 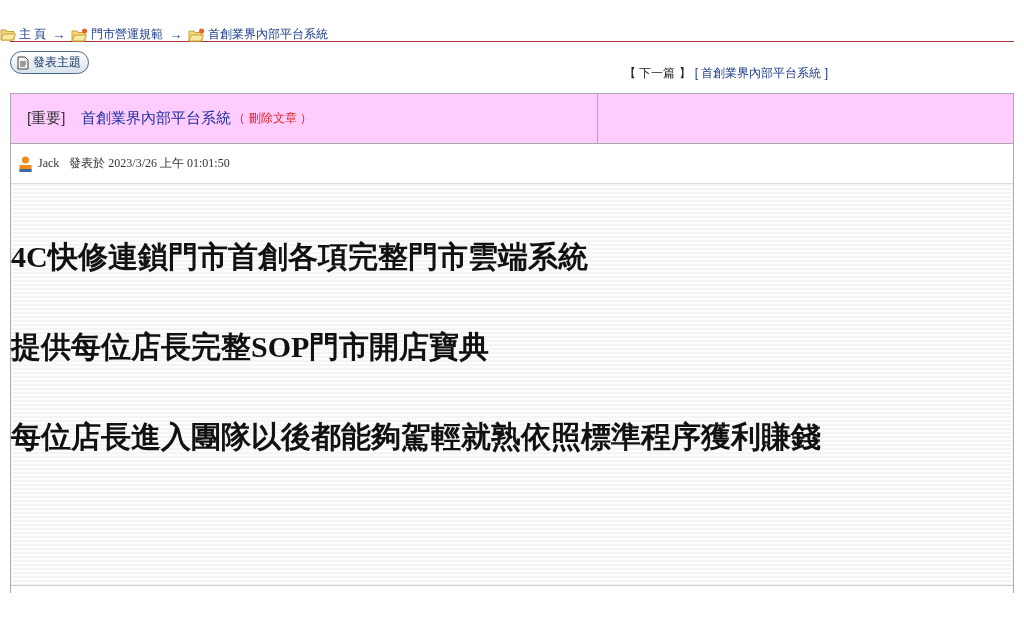 What do you see at coordinates (49, 163) in the screenshot?
I see `author-name: Jack` at bounding box center [49, 163].